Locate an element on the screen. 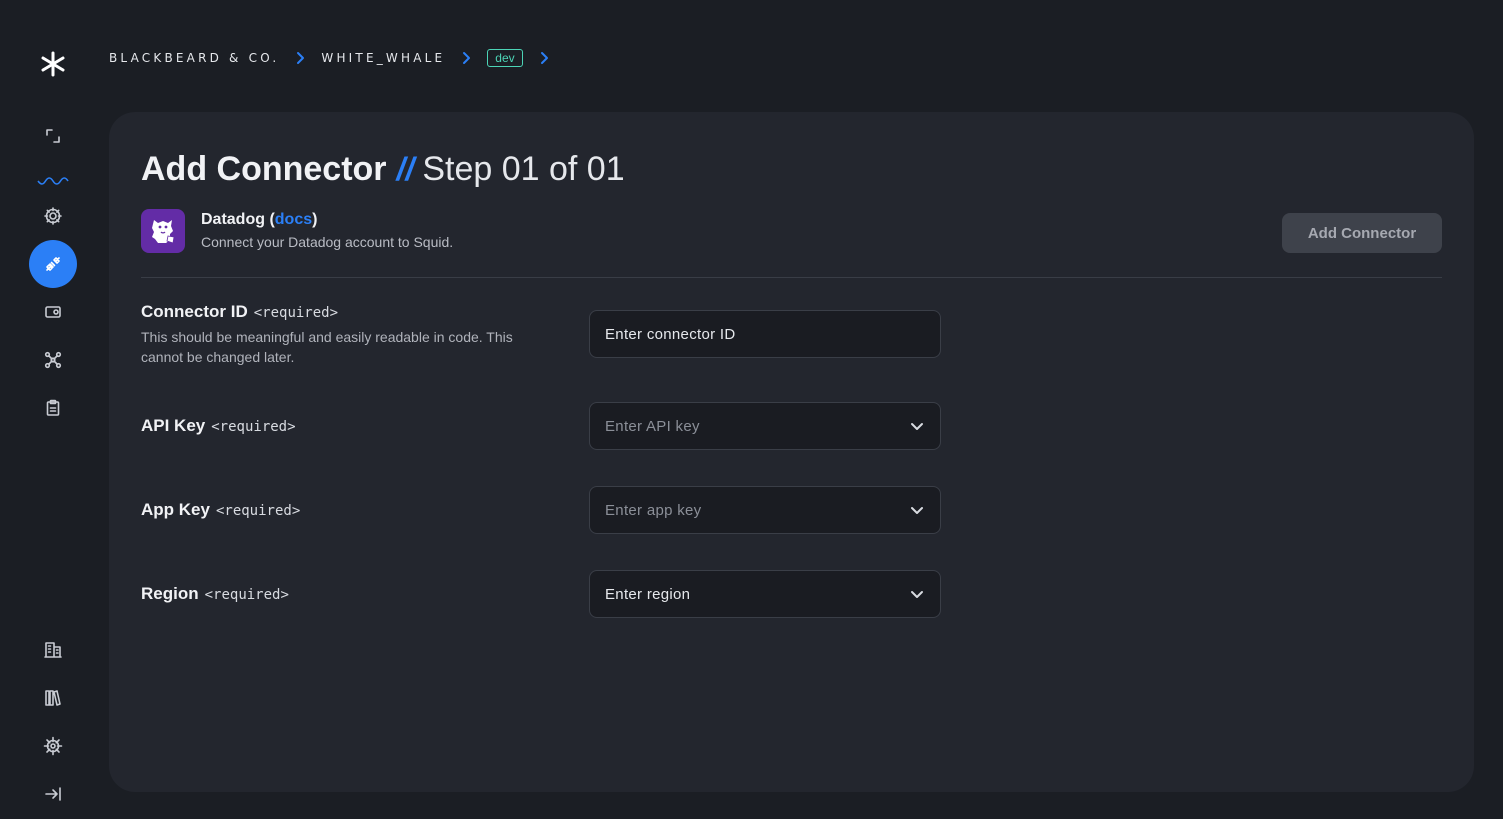  connector-name-text: Datadog is located at coordinates (233, 219).